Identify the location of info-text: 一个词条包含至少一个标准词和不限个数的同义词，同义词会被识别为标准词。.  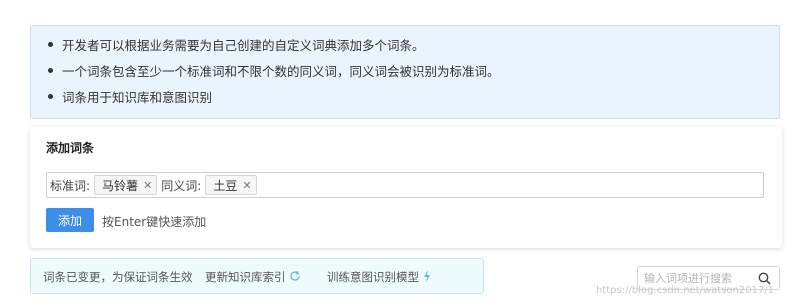
(281, 71).